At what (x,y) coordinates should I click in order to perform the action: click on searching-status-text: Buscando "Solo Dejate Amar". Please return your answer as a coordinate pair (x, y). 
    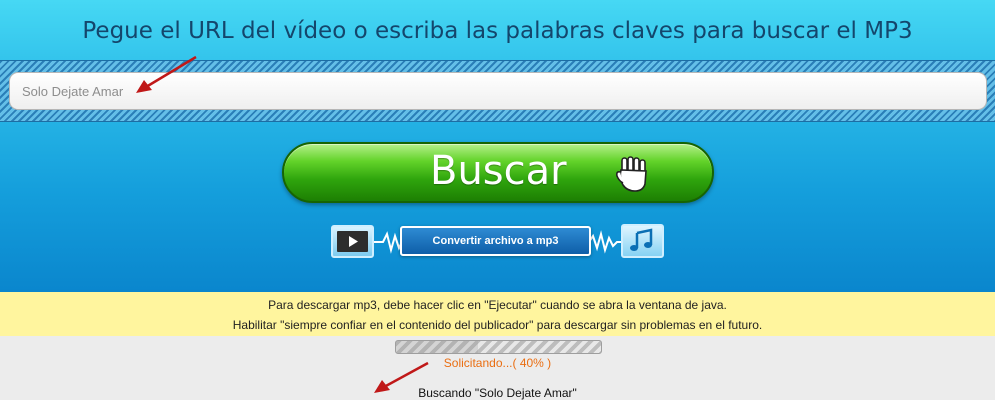
    Looking at the image, I should click on (497, 393).